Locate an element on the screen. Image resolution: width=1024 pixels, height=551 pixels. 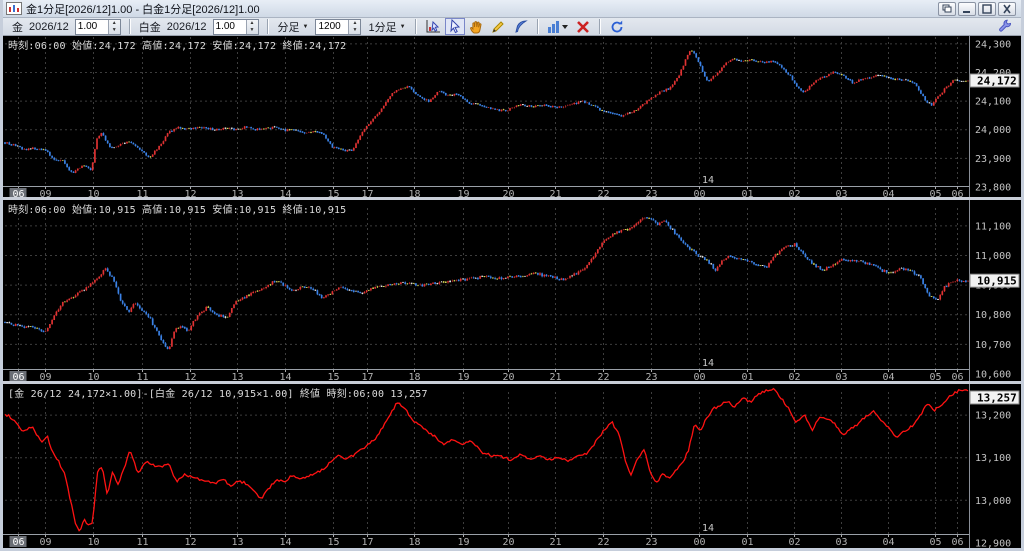
select-tool-button is located at coordinates (454, 26).